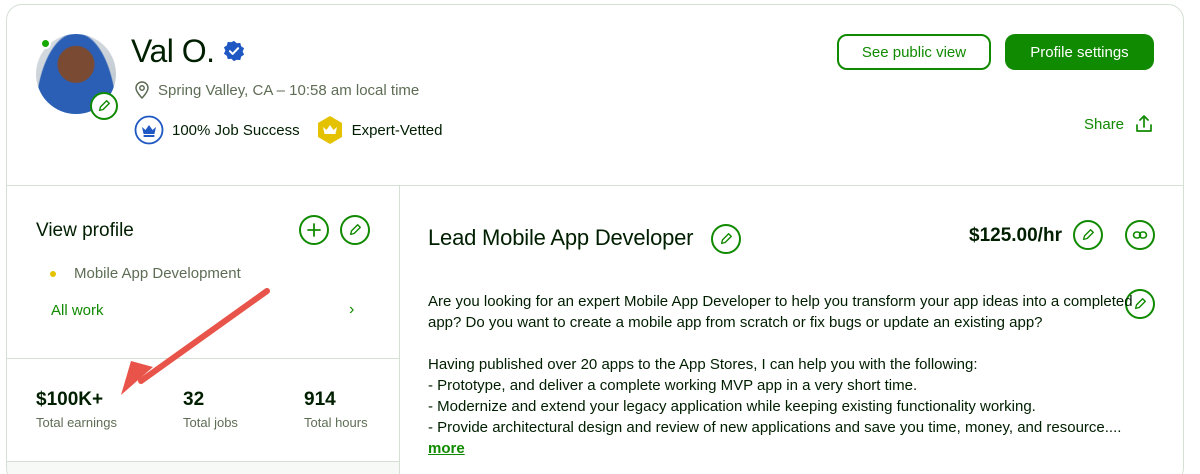  What do you see at coordinates (77, 310) in the screenshot?
I see `all-work-link: All work` at bounding box center [77, 310].